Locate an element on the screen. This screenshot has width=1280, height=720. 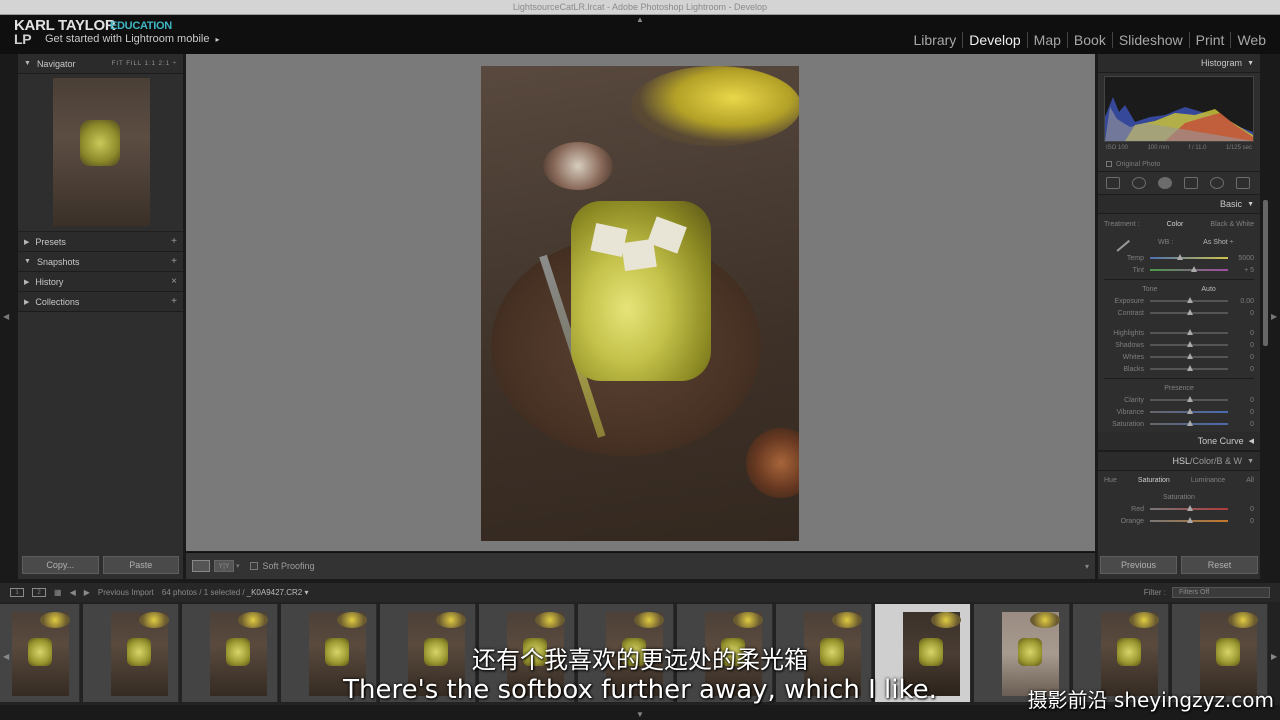
saturation-slider: Saturation 0 is located at coordinates (1179, 424).